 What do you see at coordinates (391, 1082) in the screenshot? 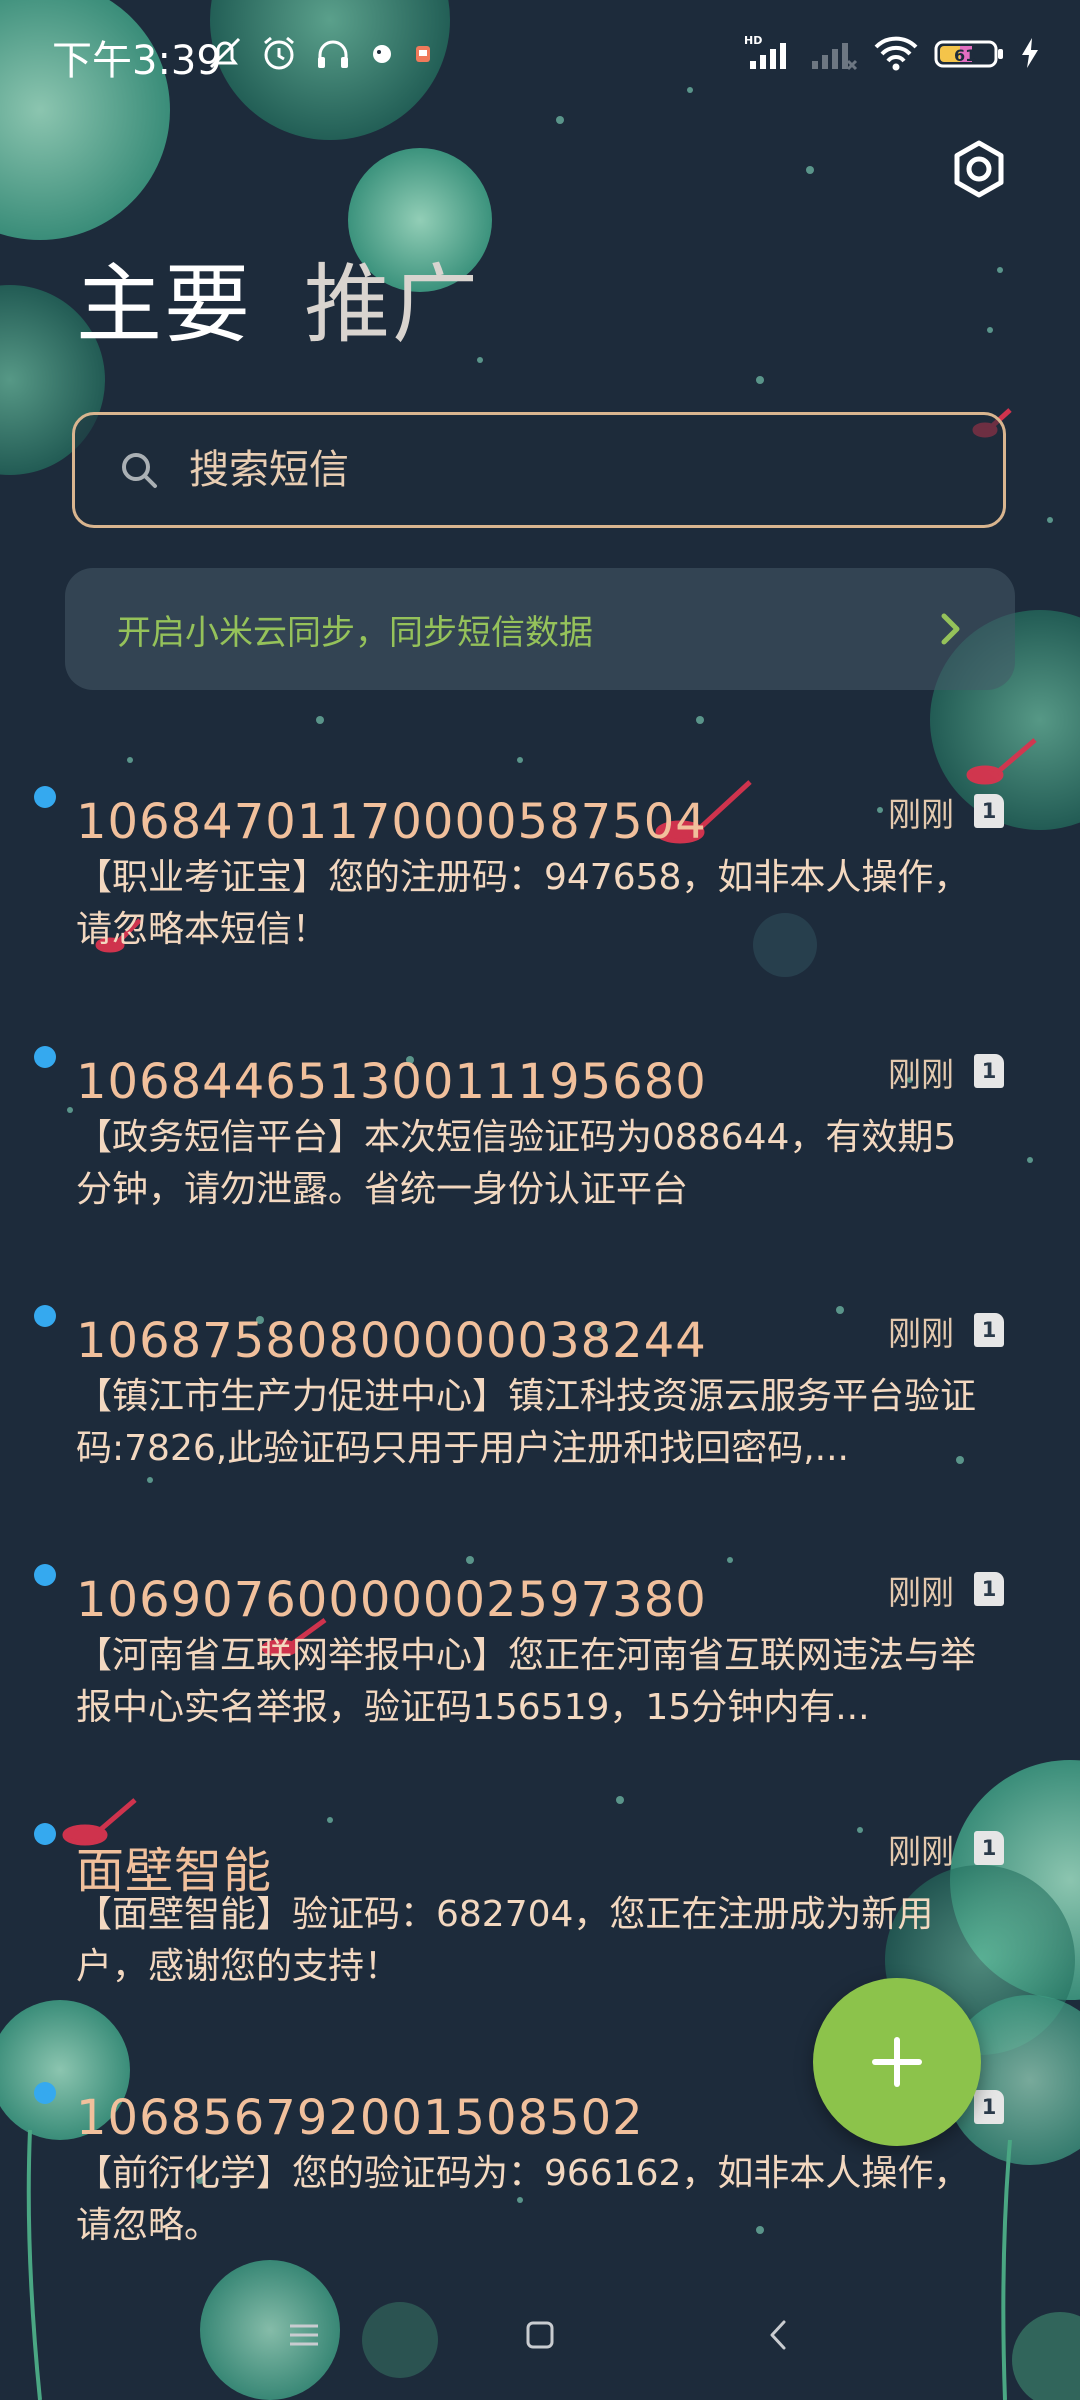
I see `message-sender: 10684465130011195680` at bounding box center [391, 1082].